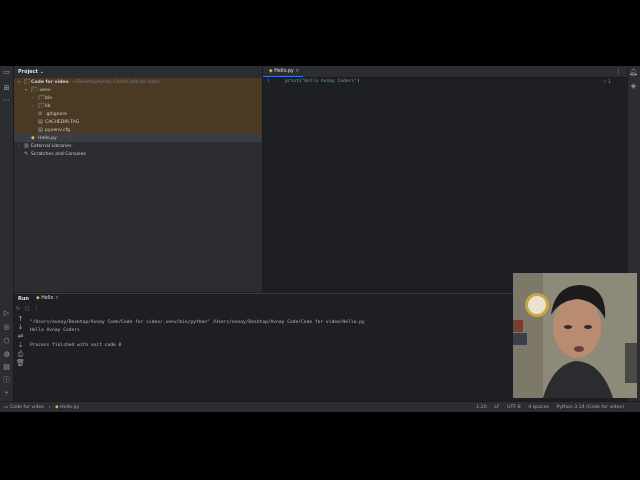 This screenshot has height=480, width=640. I want to click on webcam-image, so click(575, 335).